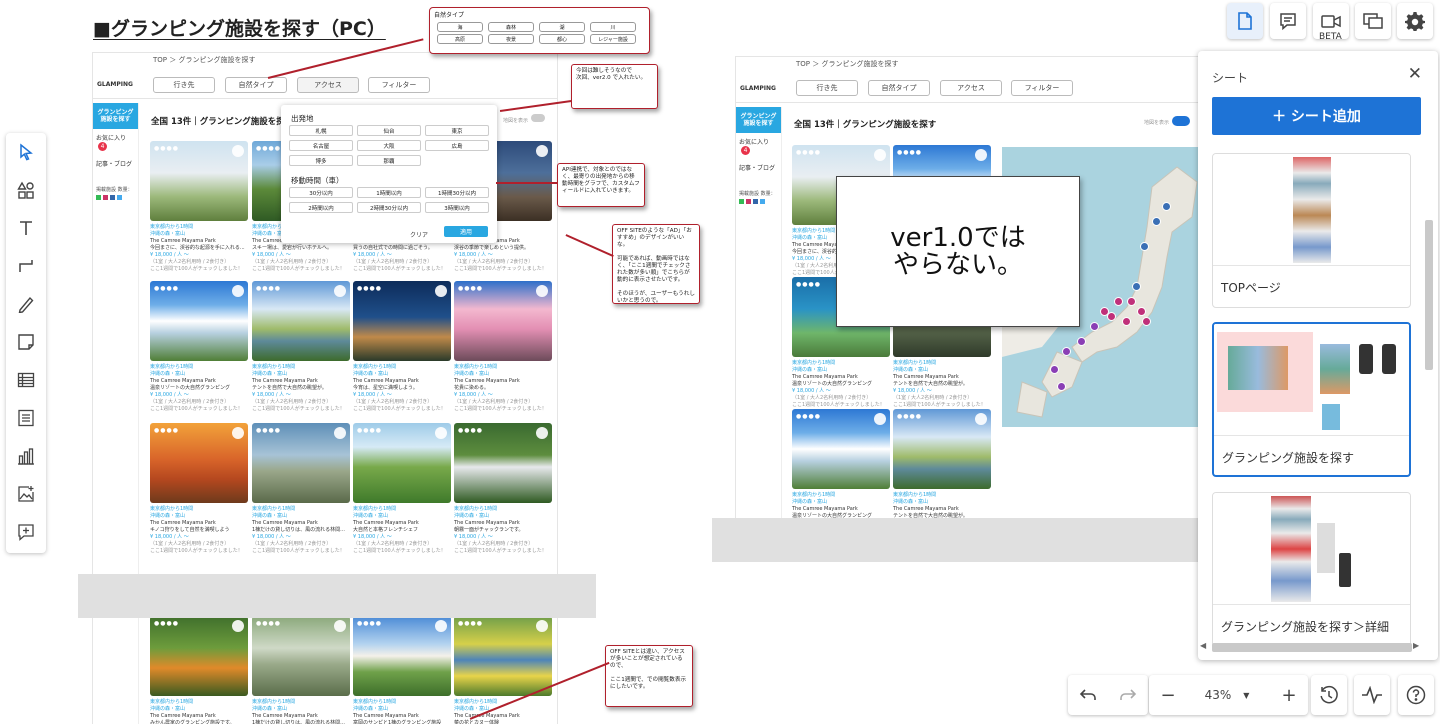 The width and height of the screenshot is (1440, 724). Describe the element at coordinates (289, 388) in the screenshot. I see `listing-text: テントを自然で大自然の眺望が。` at that location.